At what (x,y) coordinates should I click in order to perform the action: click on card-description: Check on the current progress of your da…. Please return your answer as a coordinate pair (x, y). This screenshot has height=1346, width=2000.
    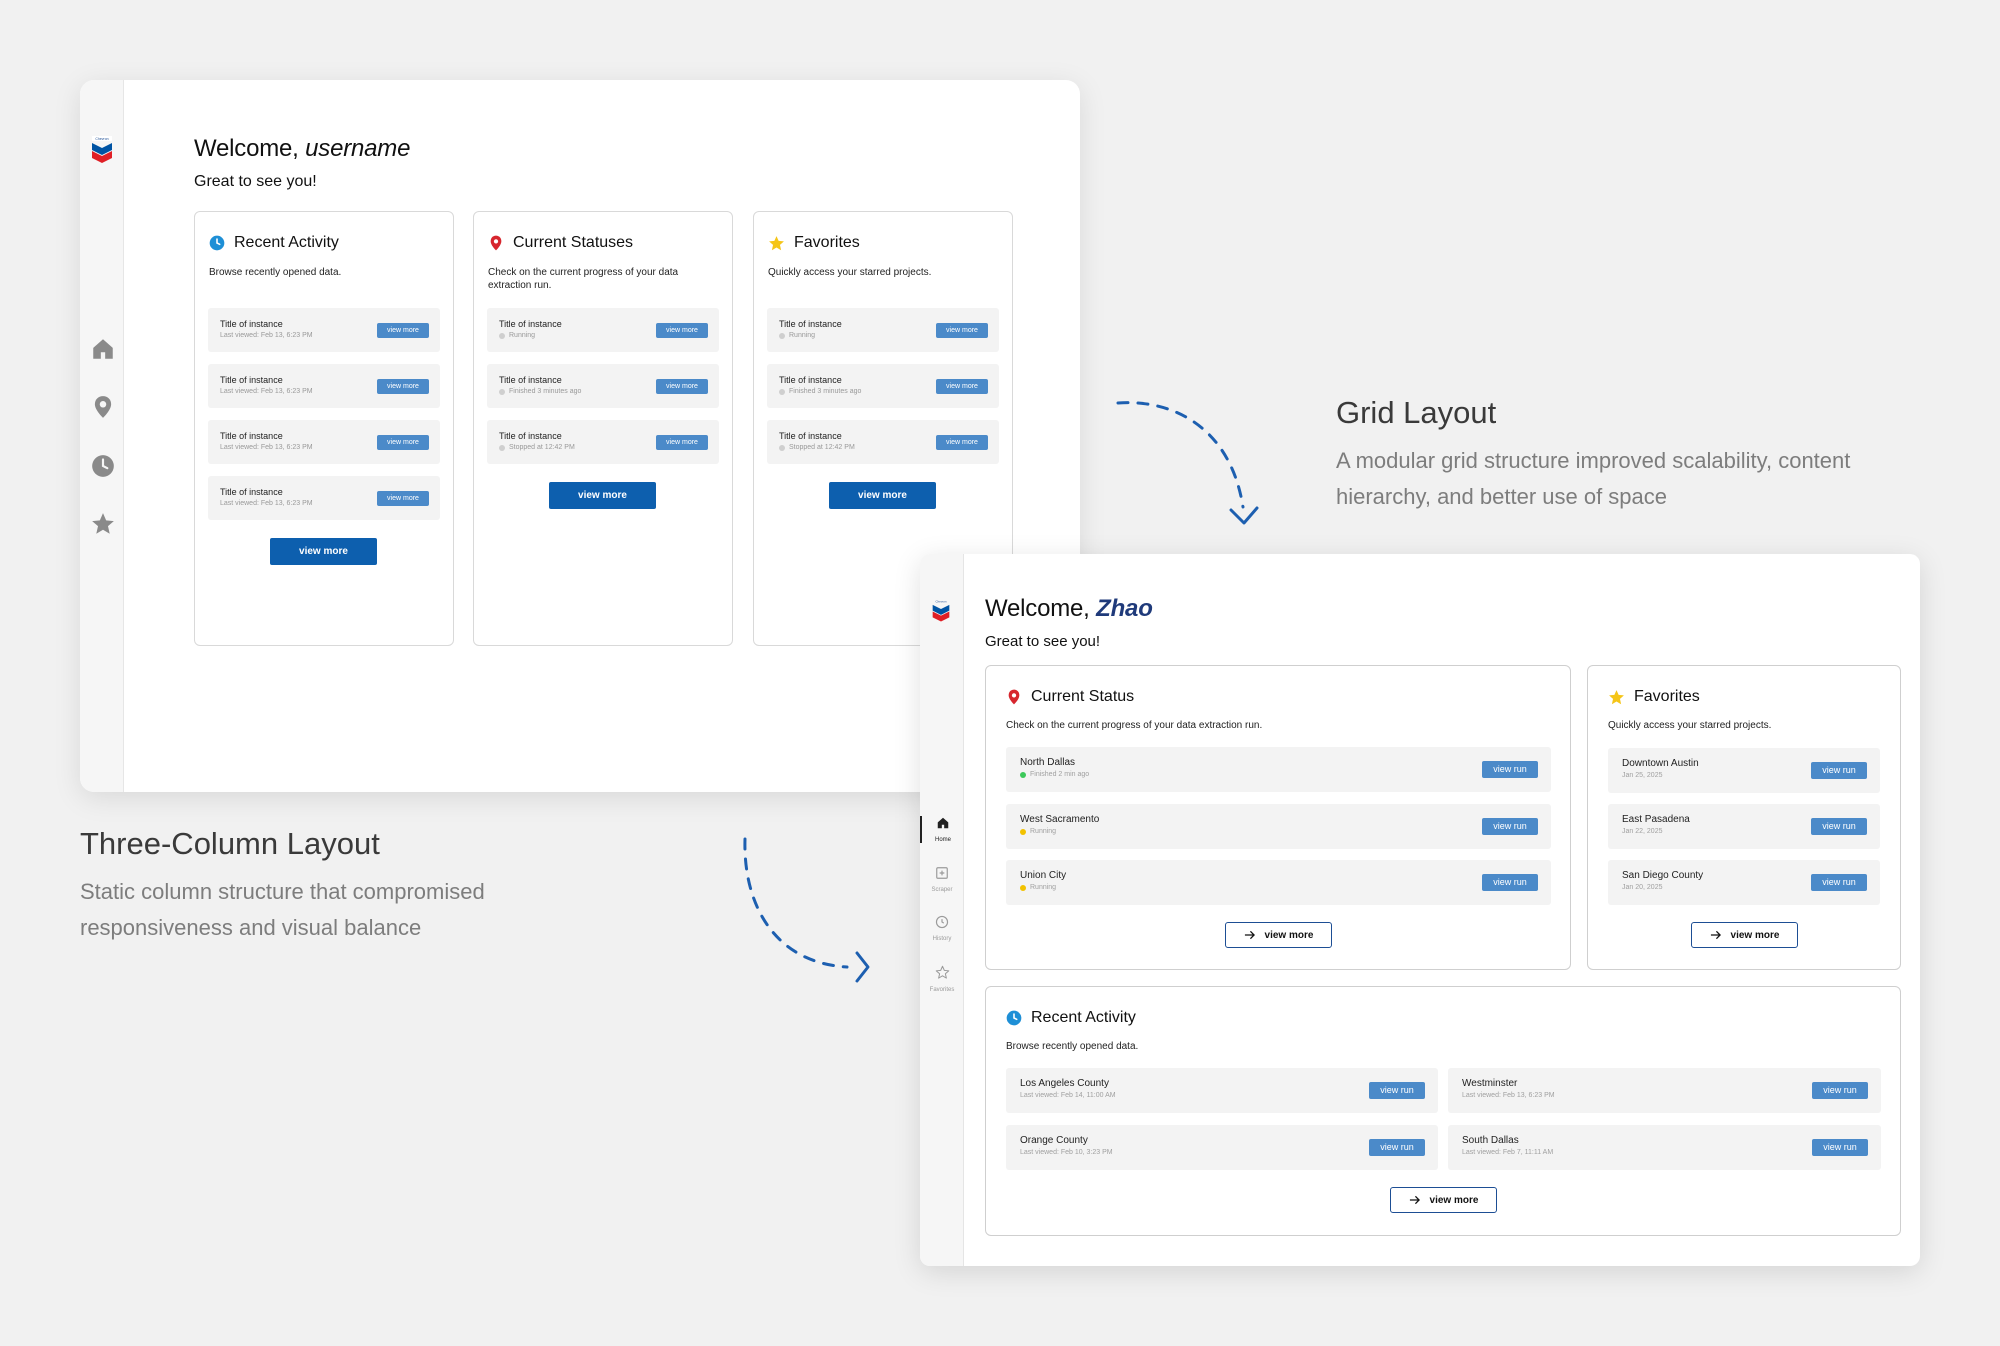
    Looking at the image, I should click on (583, 279).